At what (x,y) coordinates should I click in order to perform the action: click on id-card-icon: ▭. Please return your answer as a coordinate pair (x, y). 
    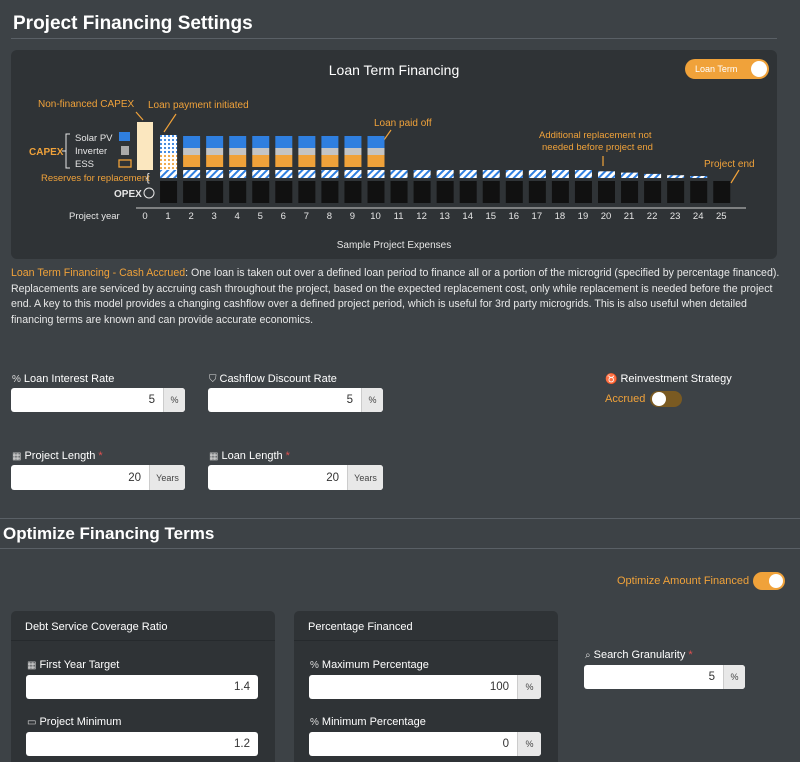
    Looking at the image, I should click on (32, 722).